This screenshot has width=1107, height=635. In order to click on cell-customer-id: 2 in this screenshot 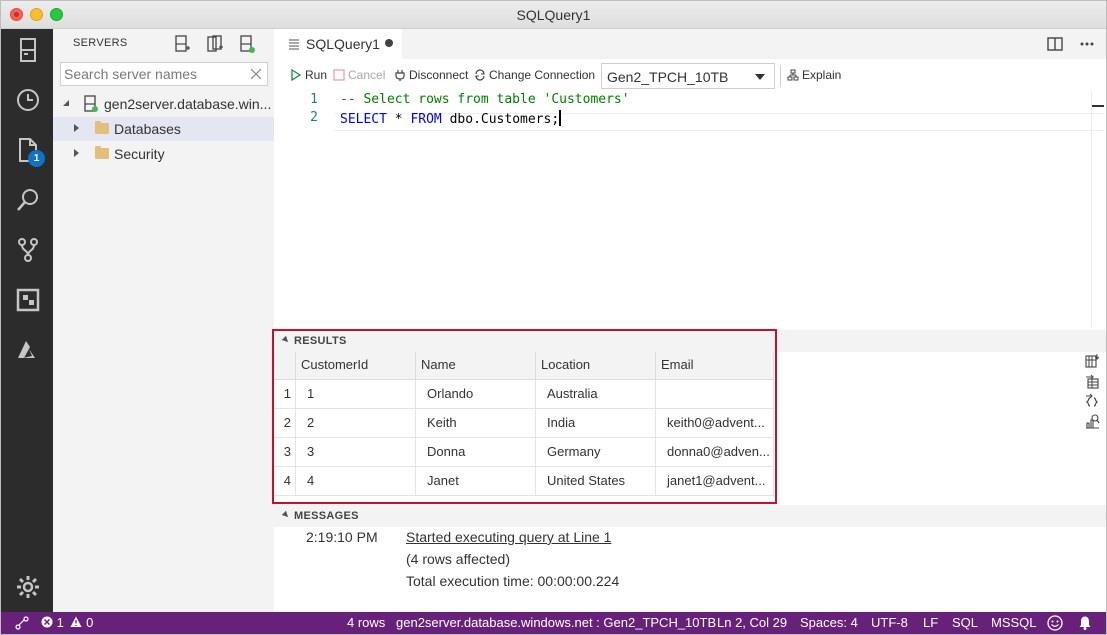, I will do `click(356, 423)`.